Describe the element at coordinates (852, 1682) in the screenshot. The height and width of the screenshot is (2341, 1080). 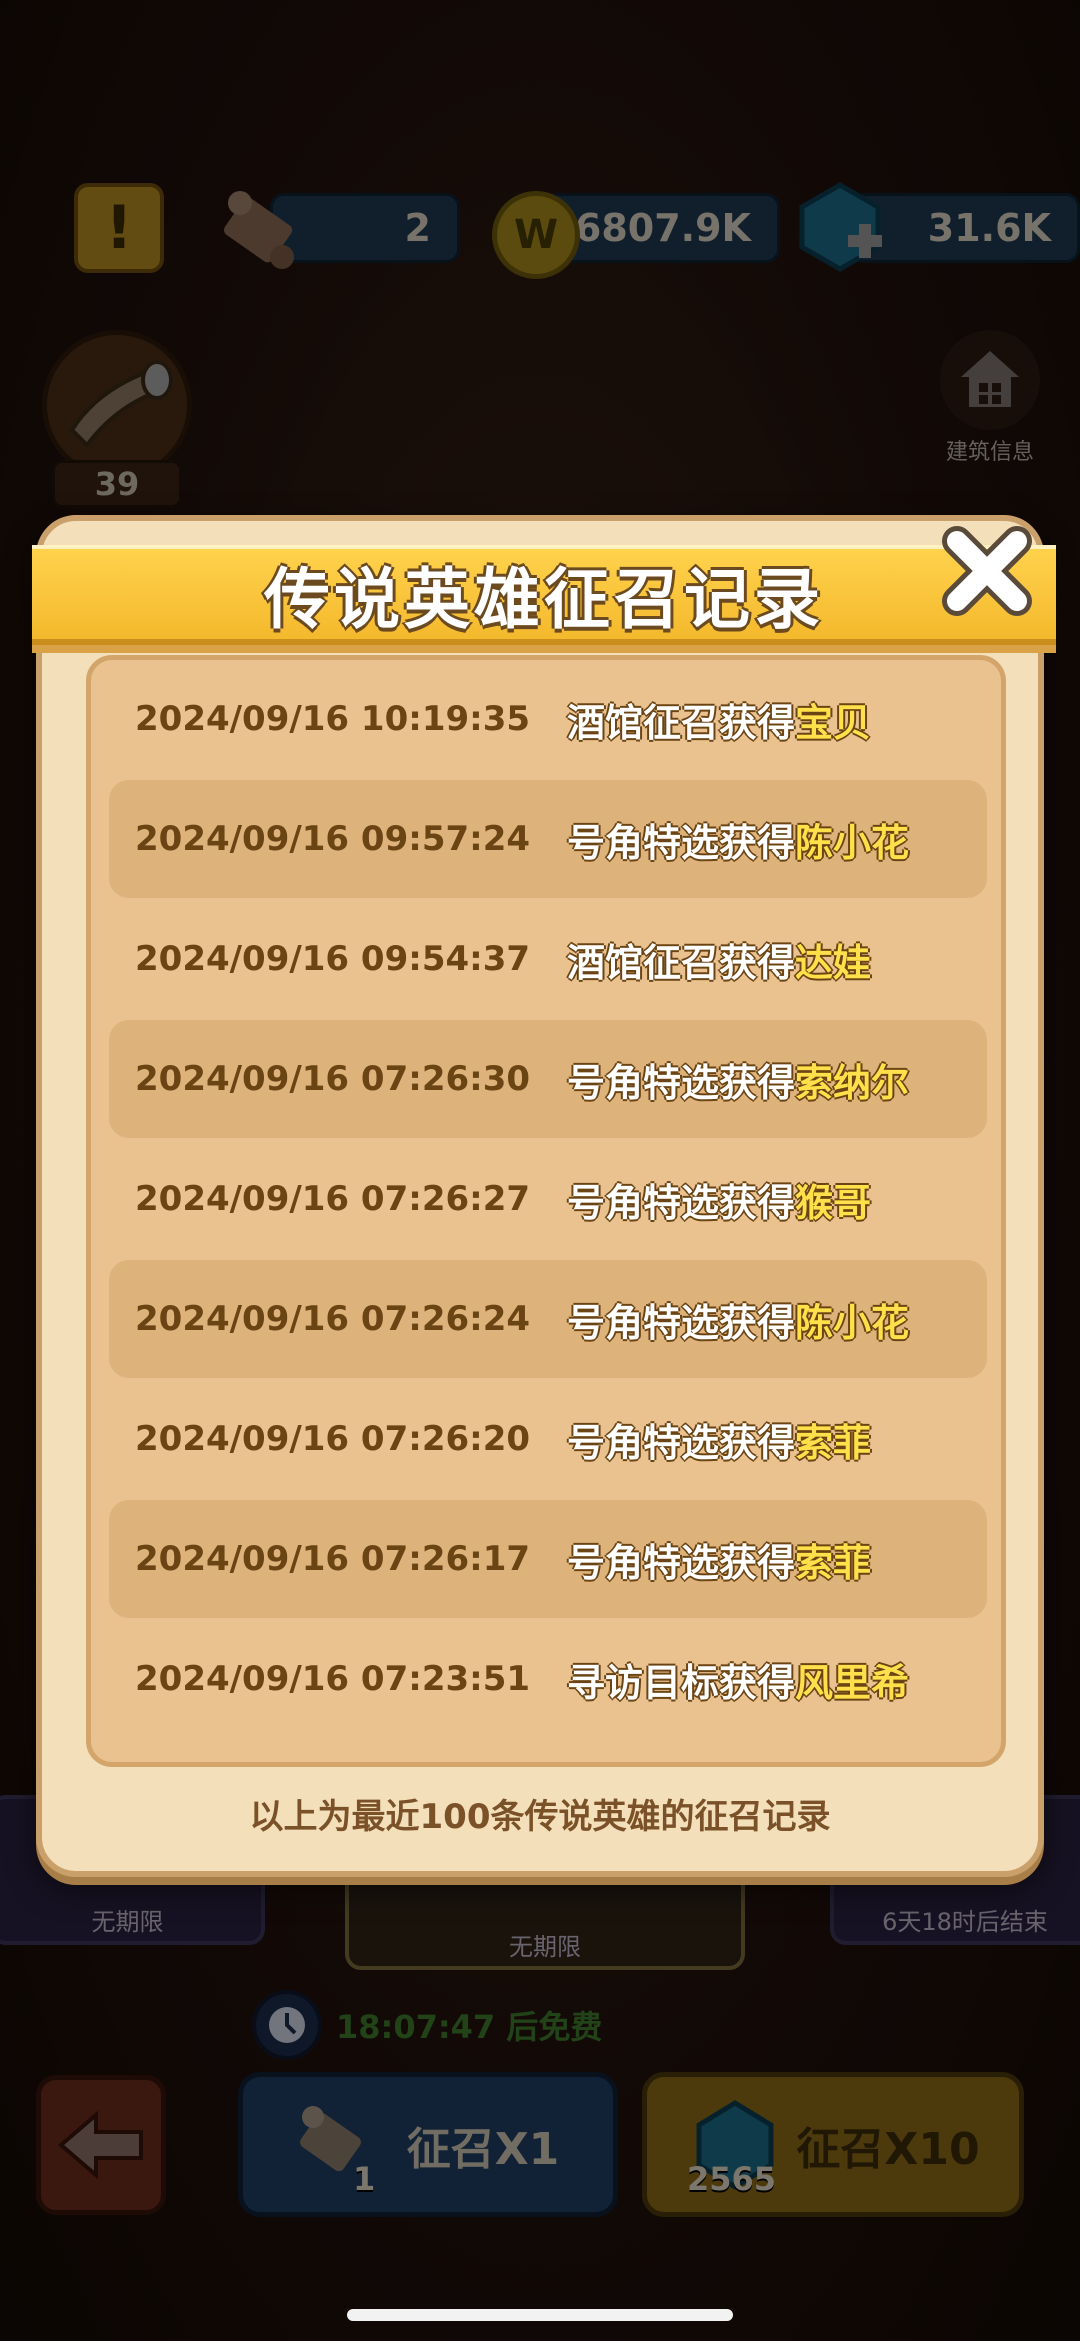
I see `record-hero: 风里希` at that location.